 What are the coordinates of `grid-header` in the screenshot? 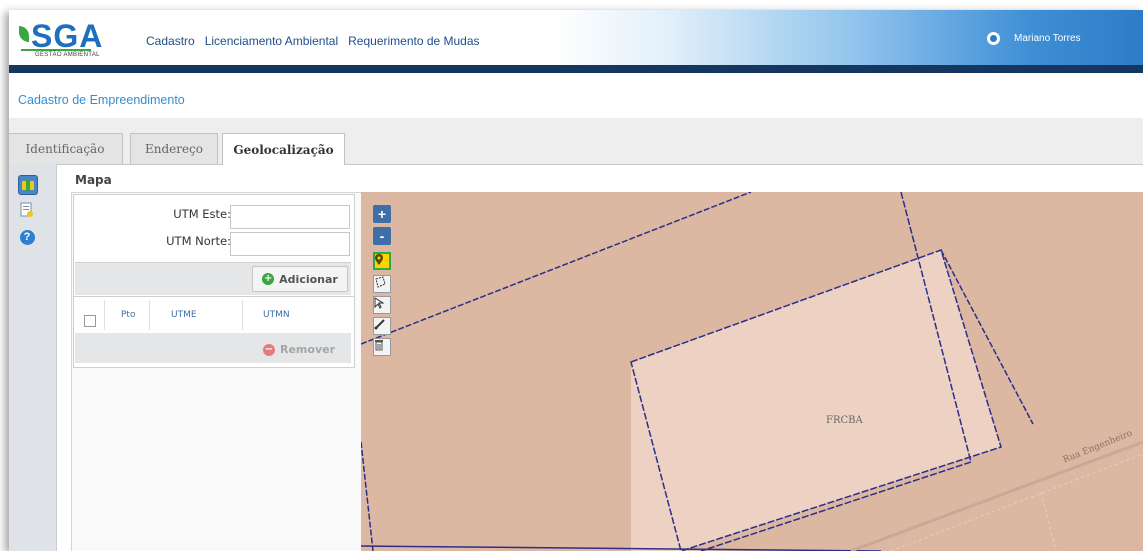 It's located at (213, 315).